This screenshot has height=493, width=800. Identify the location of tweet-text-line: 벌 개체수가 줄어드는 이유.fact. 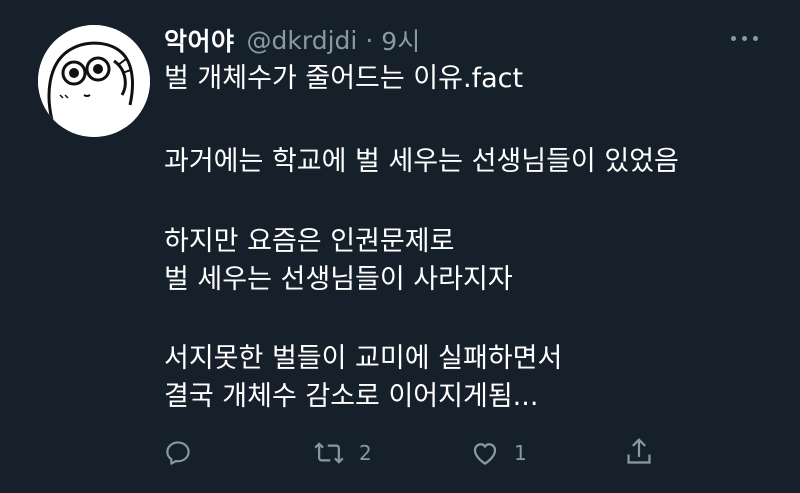
(344, 78).